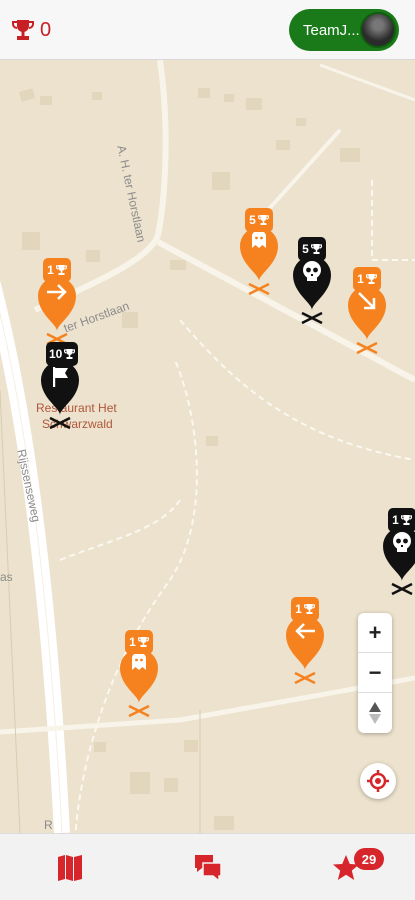  What do you see at coordinates (56, 354) in the screenshot?
I see `marker-points: 10` at bounding box center [56, 354].